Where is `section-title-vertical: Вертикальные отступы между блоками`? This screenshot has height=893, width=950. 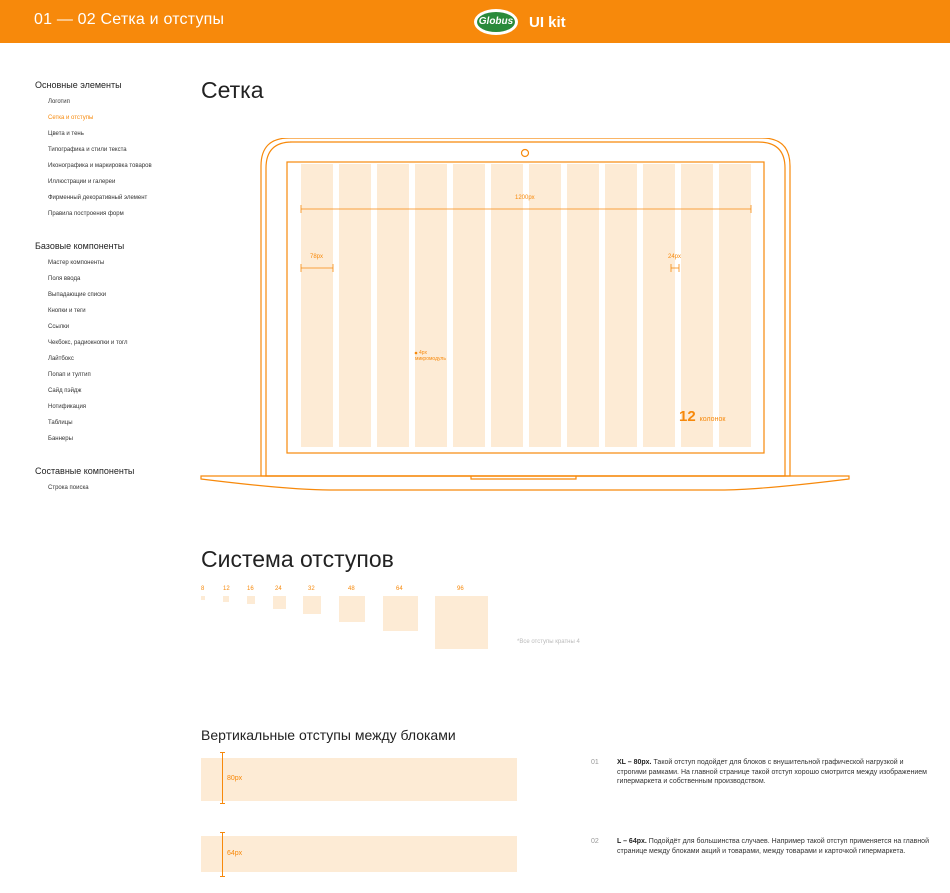 section-title-vertical: Вертикальные отступы между блоками is located at coordinates (328, 735).